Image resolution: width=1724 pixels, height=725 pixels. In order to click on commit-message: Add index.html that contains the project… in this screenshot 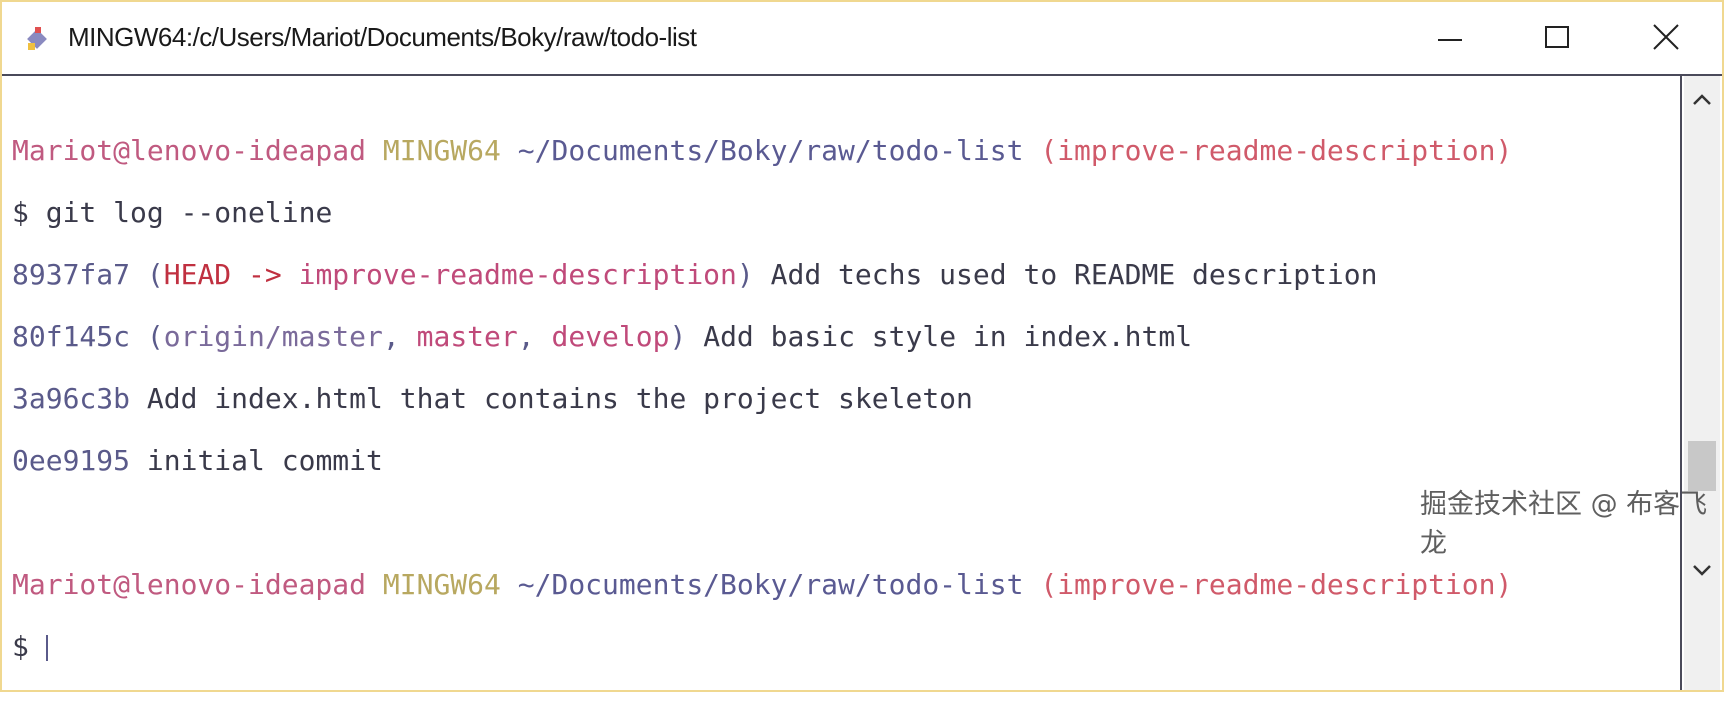, I will do `click(551, 398)`.